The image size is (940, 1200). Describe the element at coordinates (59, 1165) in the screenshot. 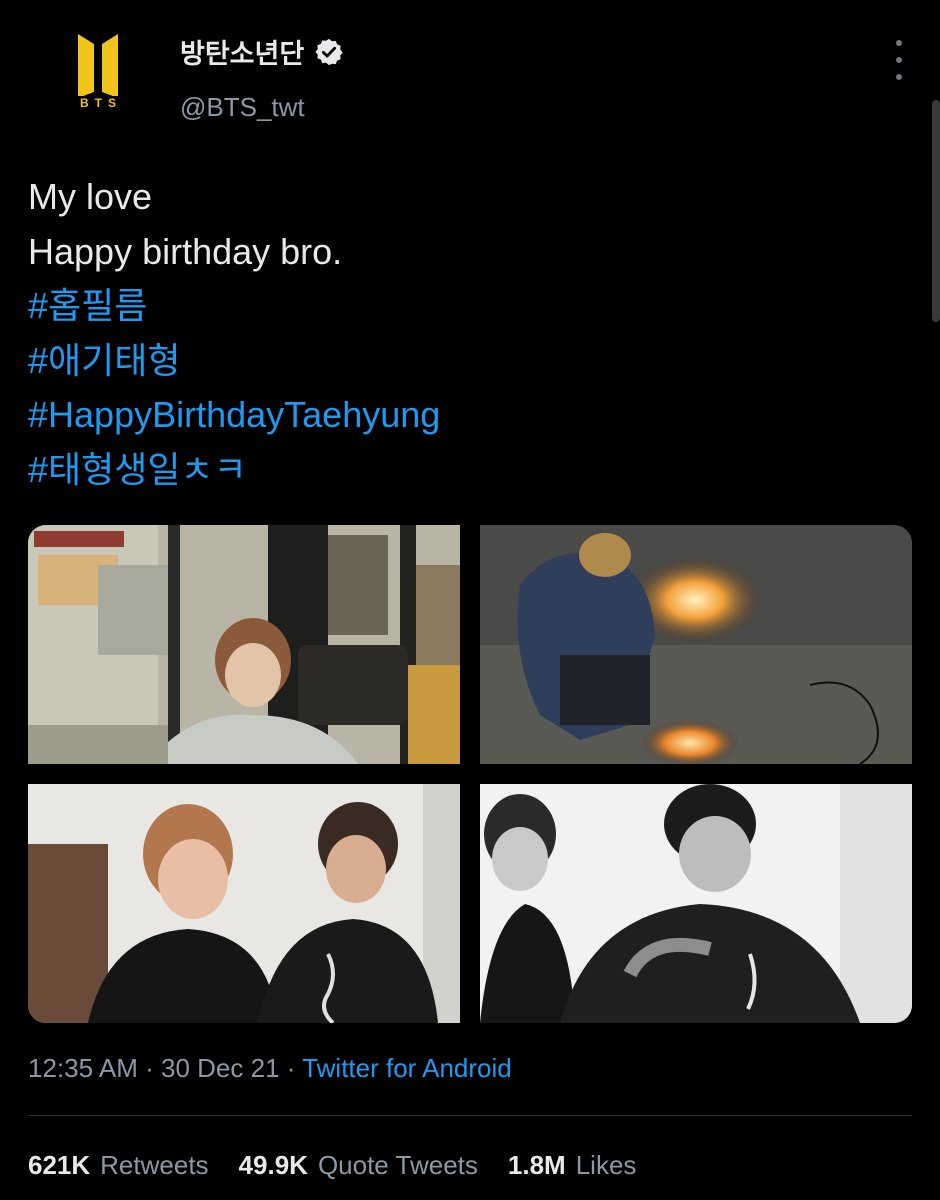

I see `retweets-count: 621K` at that location.